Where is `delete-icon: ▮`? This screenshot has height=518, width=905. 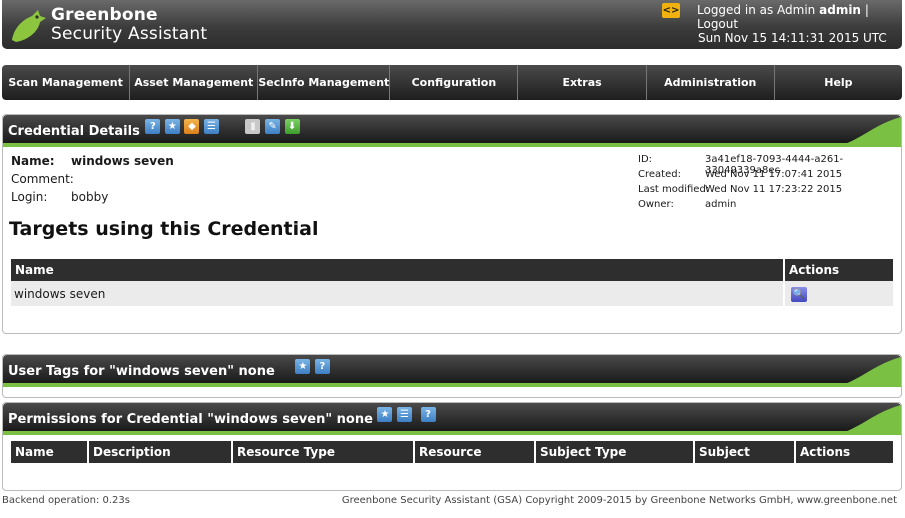 delete-icon: ▮ is located at coordinates (253, 126).